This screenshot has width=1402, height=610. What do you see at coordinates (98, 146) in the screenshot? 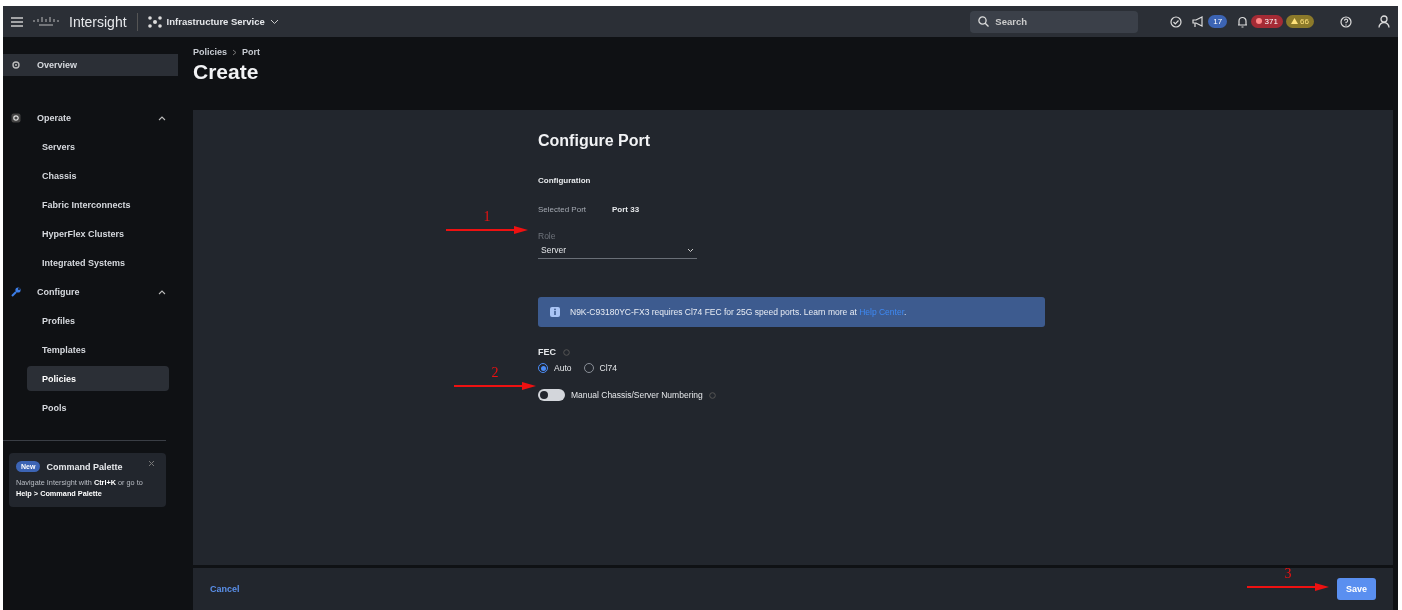
I see `sidebar-item: Servers` at bounding box center [98, 146].